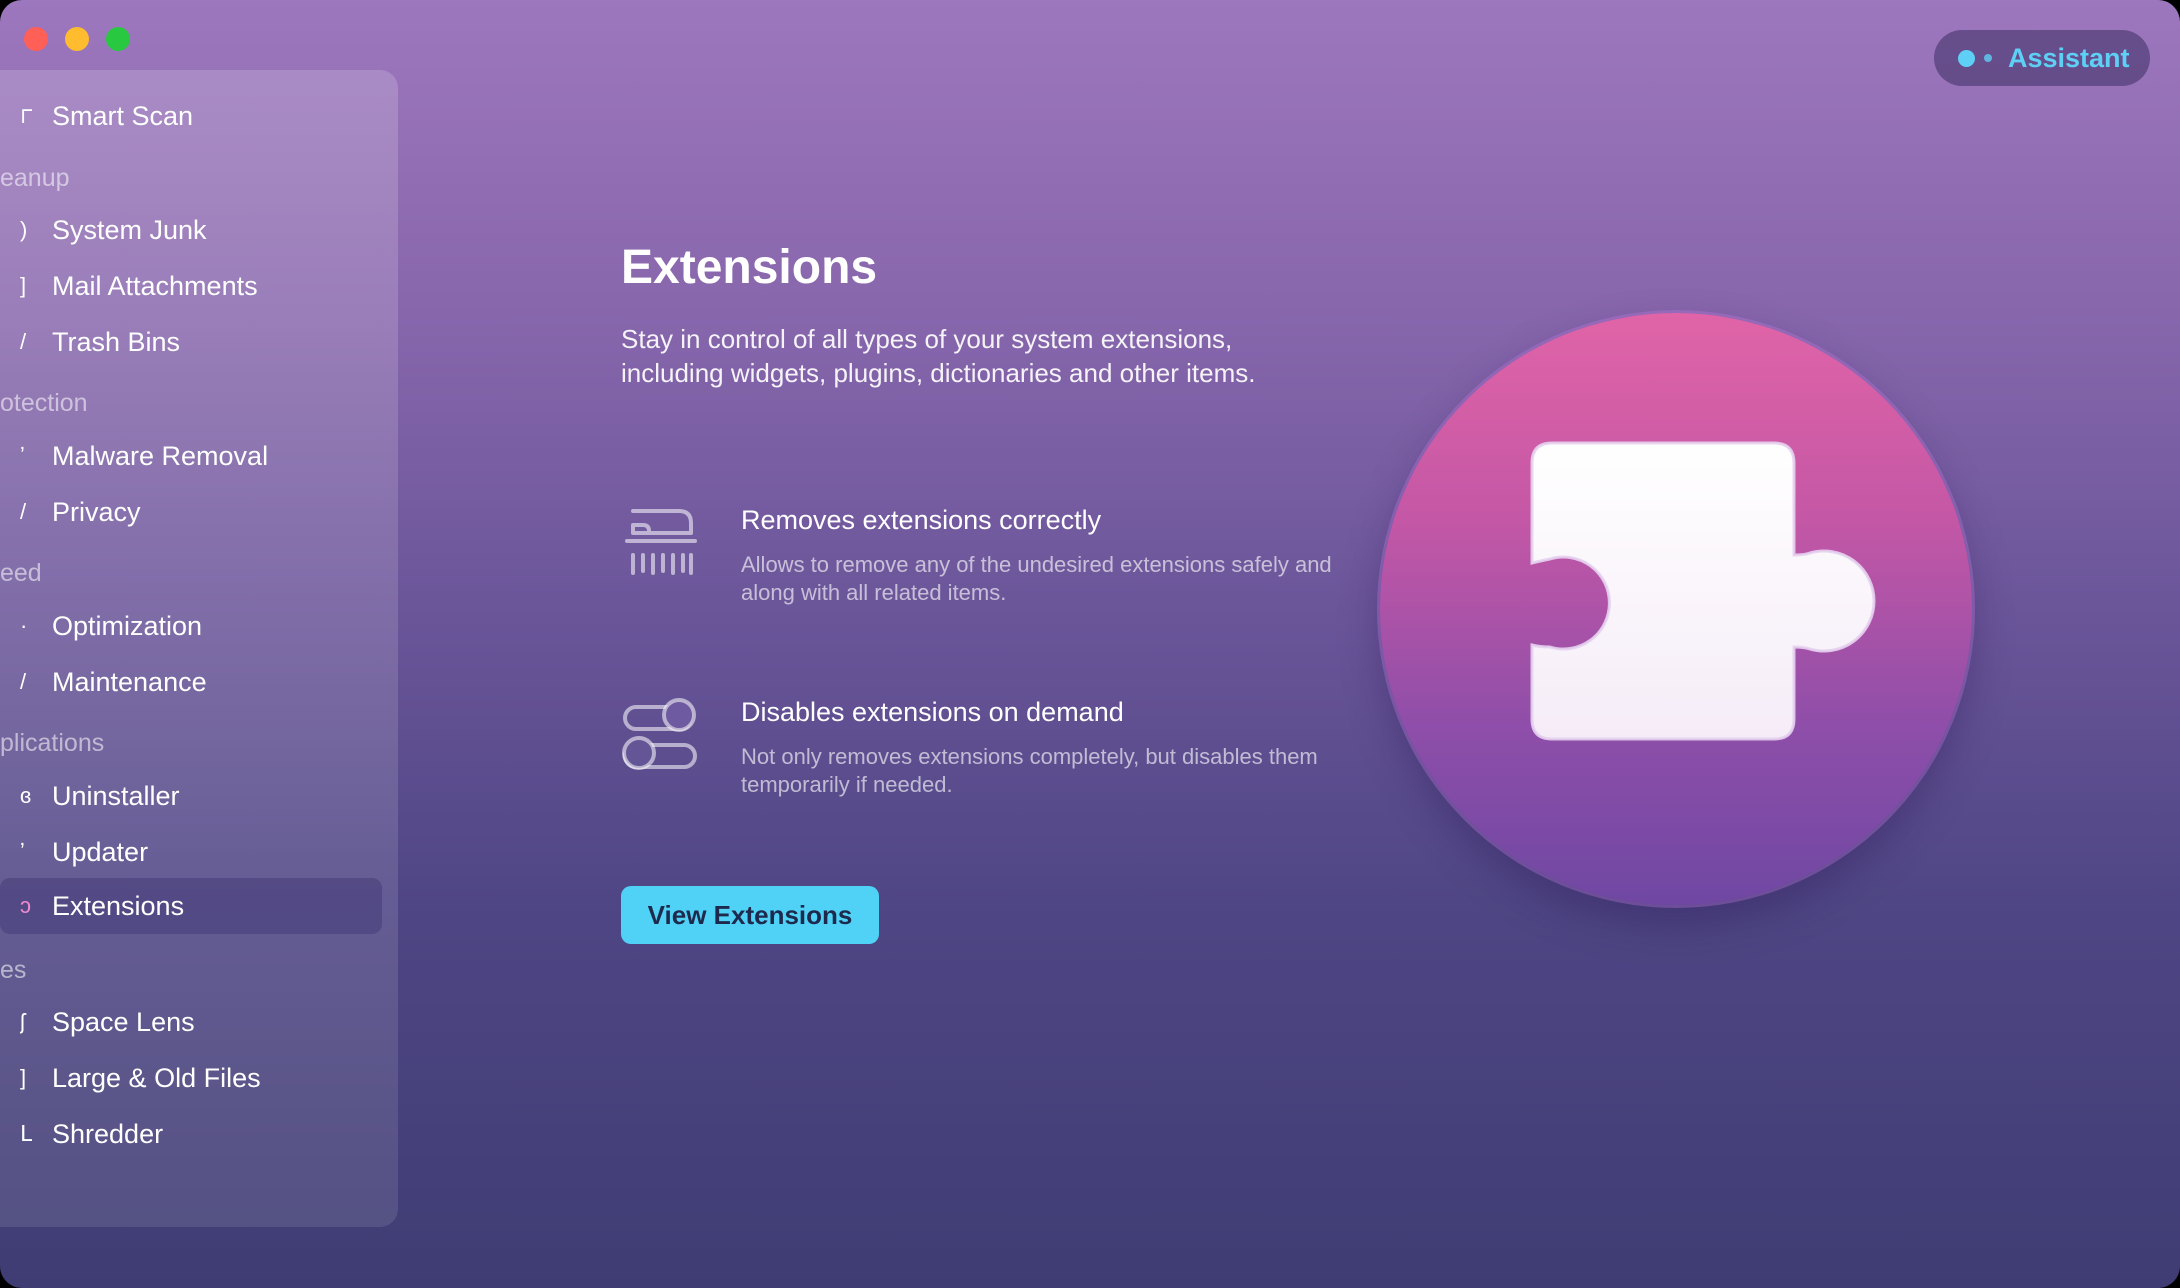 Image resolution: width=2180 pixels, height=1288 pixels. I want to click on sidebar-item-maintenance: / Maintenance, so click(201, 682).